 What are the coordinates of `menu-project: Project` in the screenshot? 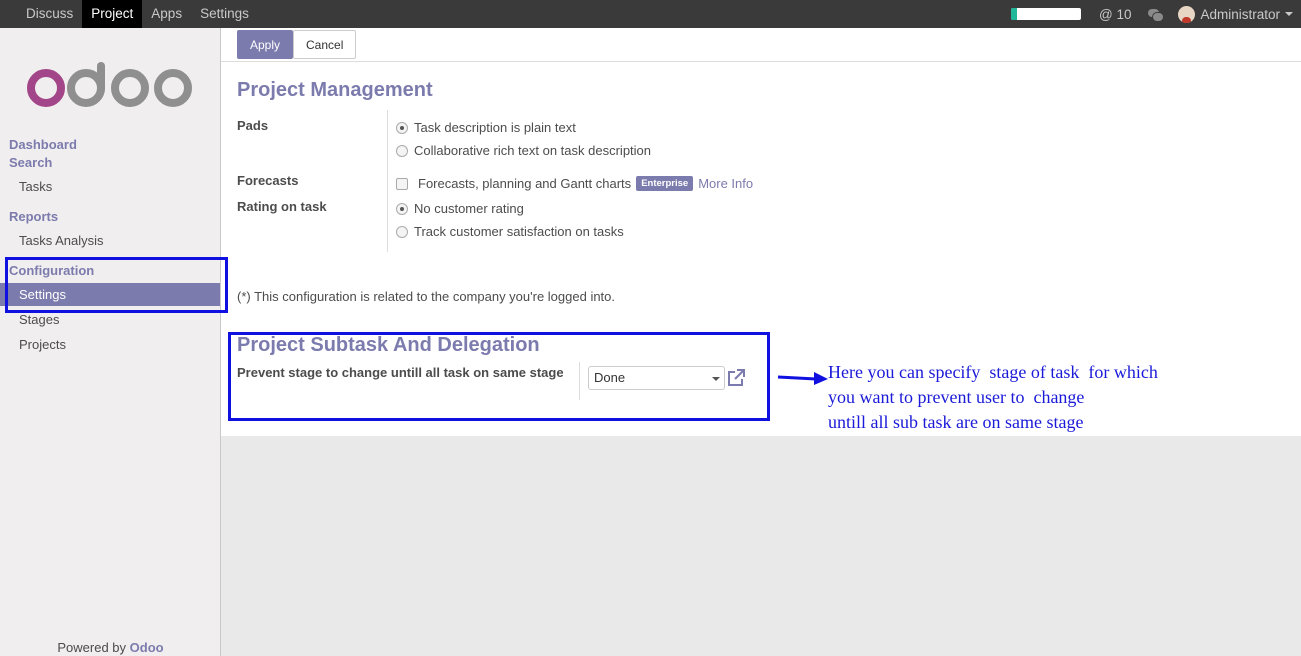 It's located at (112, 14).